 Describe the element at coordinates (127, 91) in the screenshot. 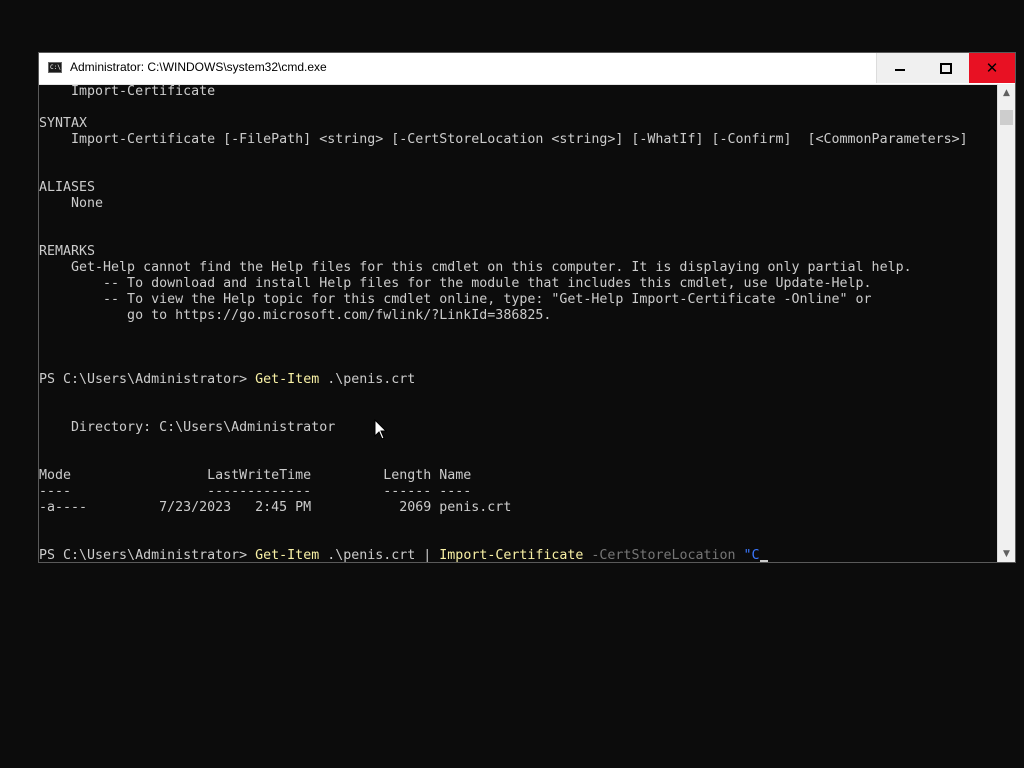

I see `console-line: Import-Certificate` at that location.